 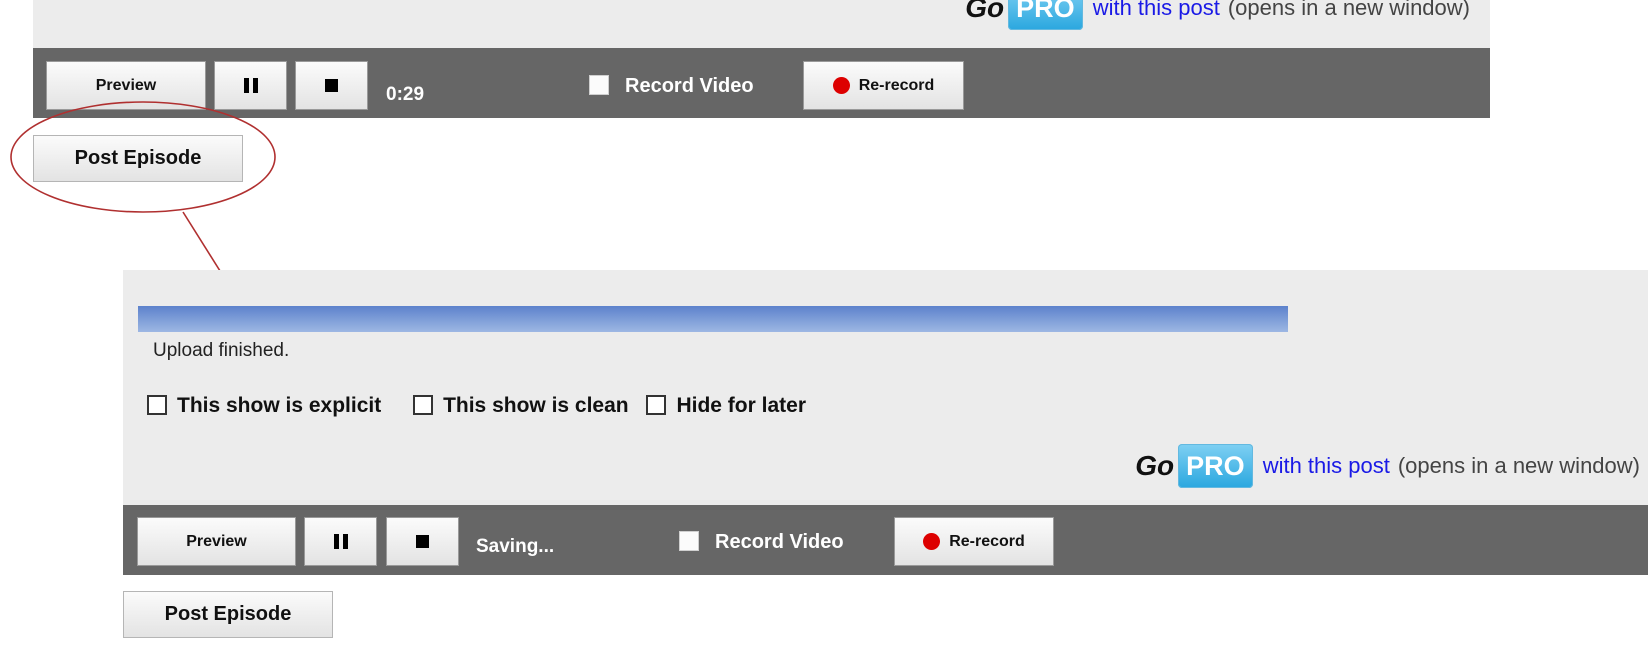 I want to click on upload-progress-fill, so click(x=713, y=319).